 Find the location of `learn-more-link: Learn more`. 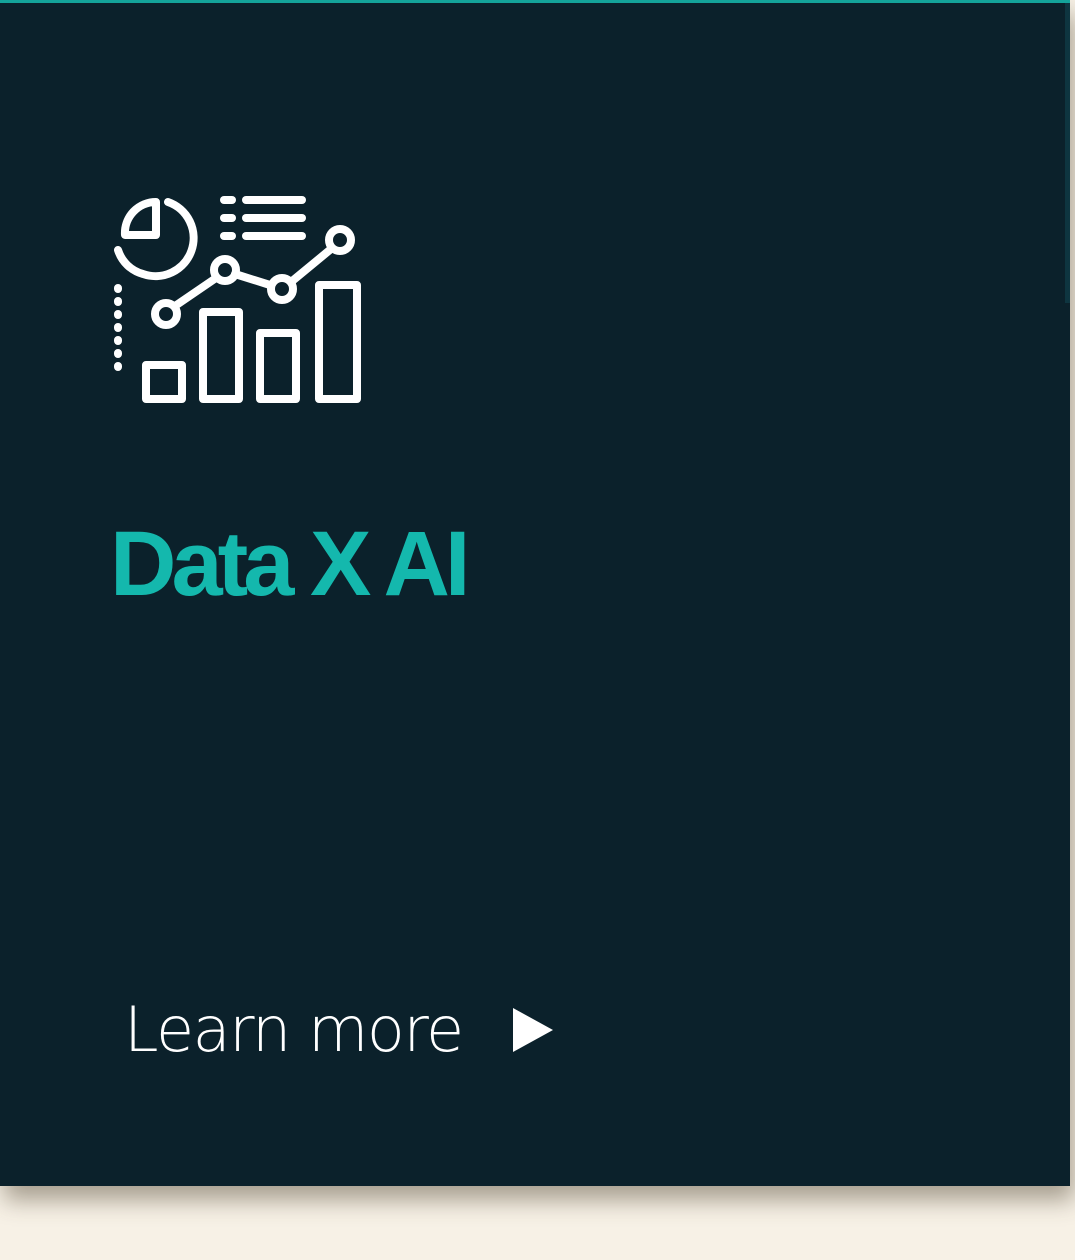

learn-more-link: Learn more is located at coordinates (340, 1030).